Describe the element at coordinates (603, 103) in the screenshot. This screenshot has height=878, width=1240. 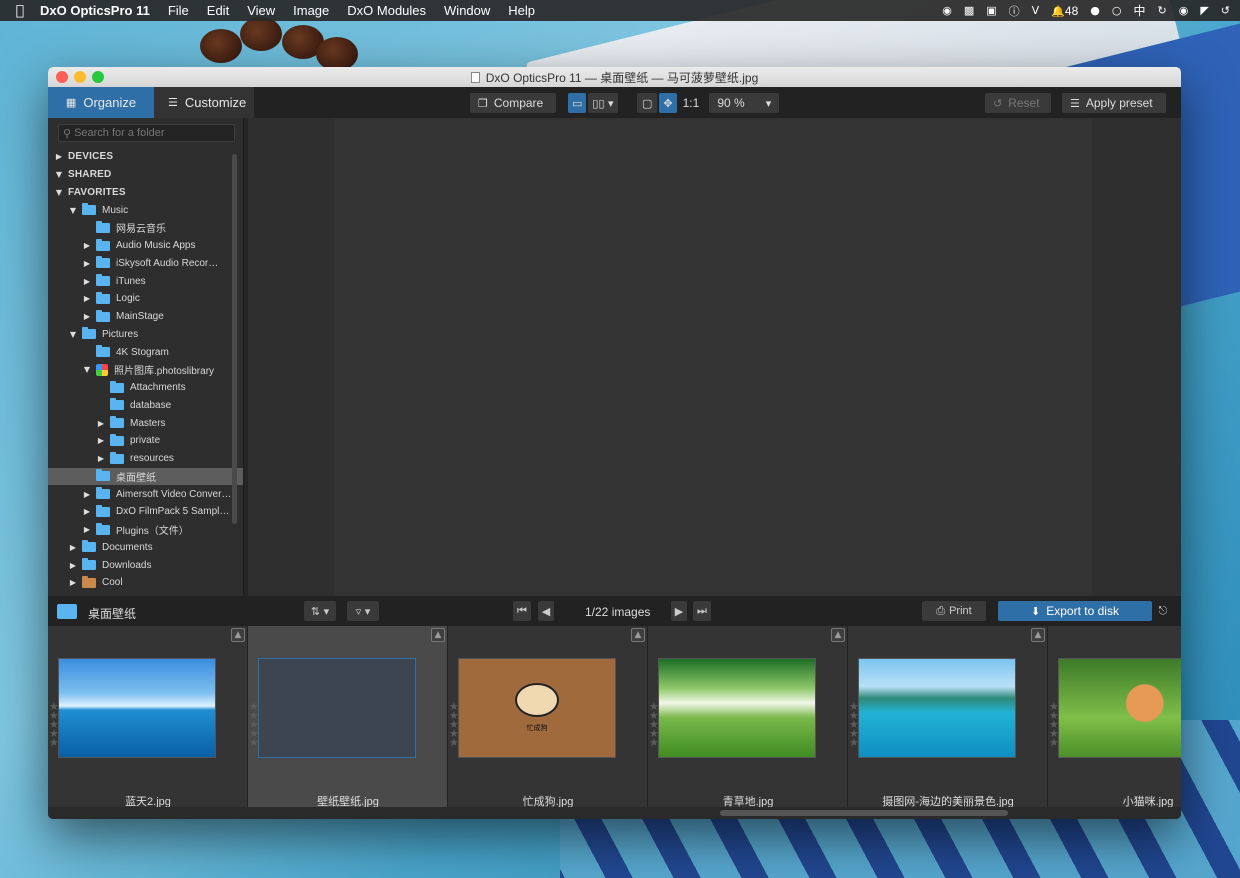
I see `split-view-button: ▯▯ ▾` at that location.